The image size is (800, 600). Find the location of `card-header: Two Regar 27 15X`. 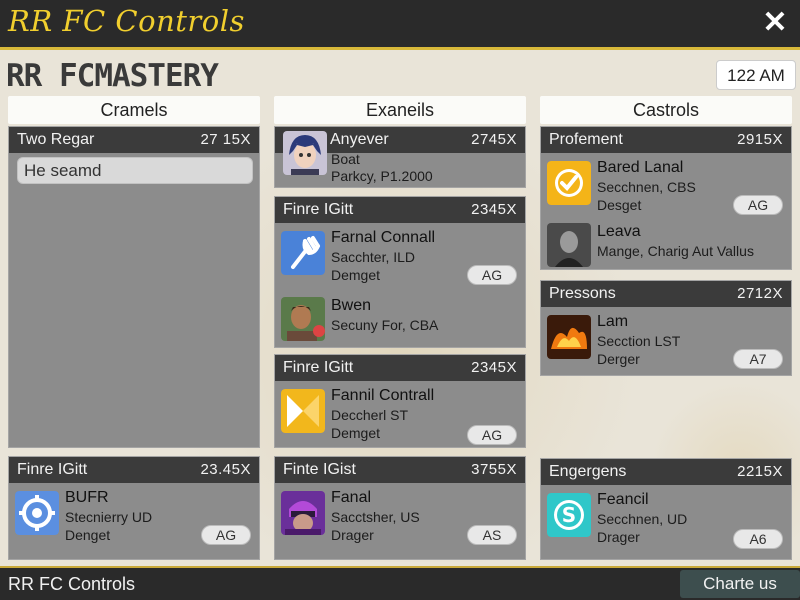

card-header: Two Regar 27 15X is located at coordinates (134, 140).